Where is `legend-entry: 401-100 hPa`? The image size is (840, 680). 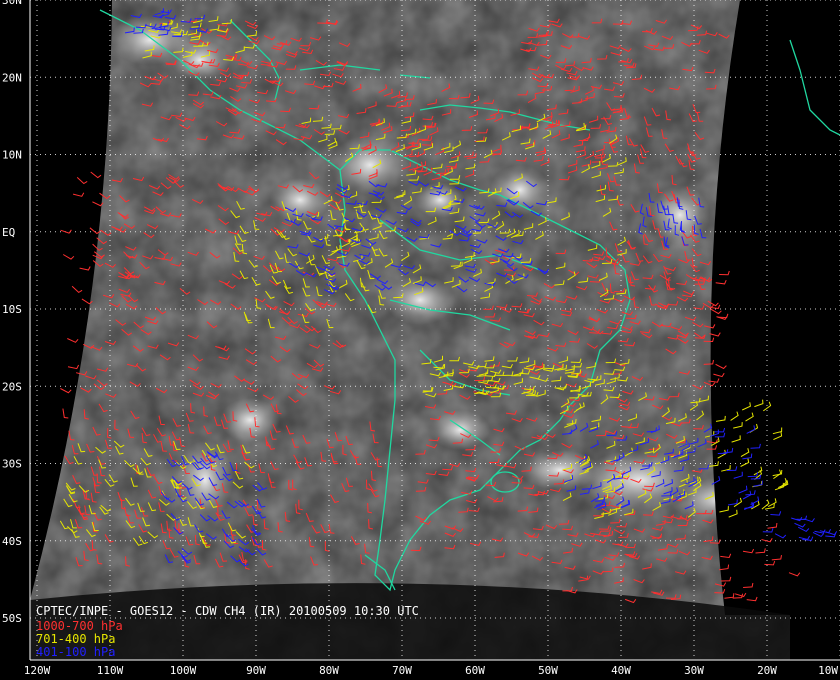
legend-entry: 401-100 hPa is located at coordinates (75, 652).